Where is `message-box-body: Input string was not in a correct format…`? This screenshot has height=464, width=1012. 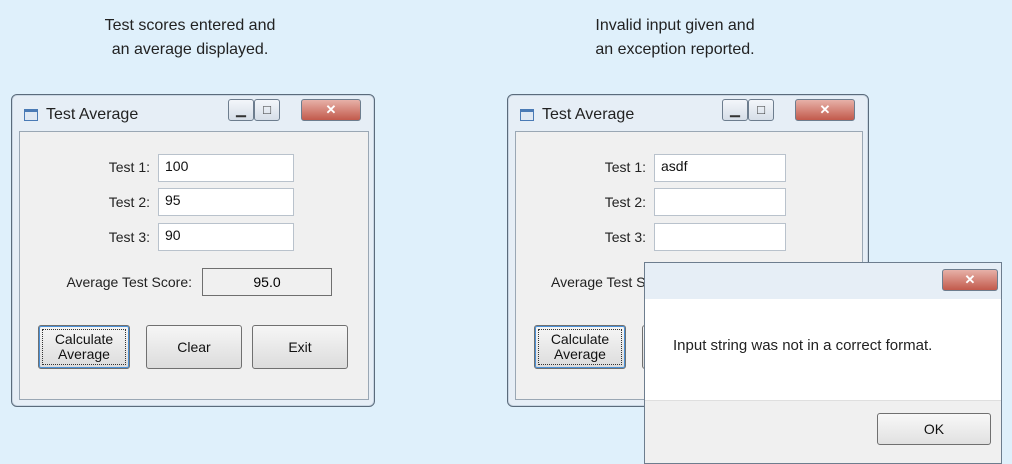
message-box-body: Input string was not in a correct format… is located at coordinates (823, 347).